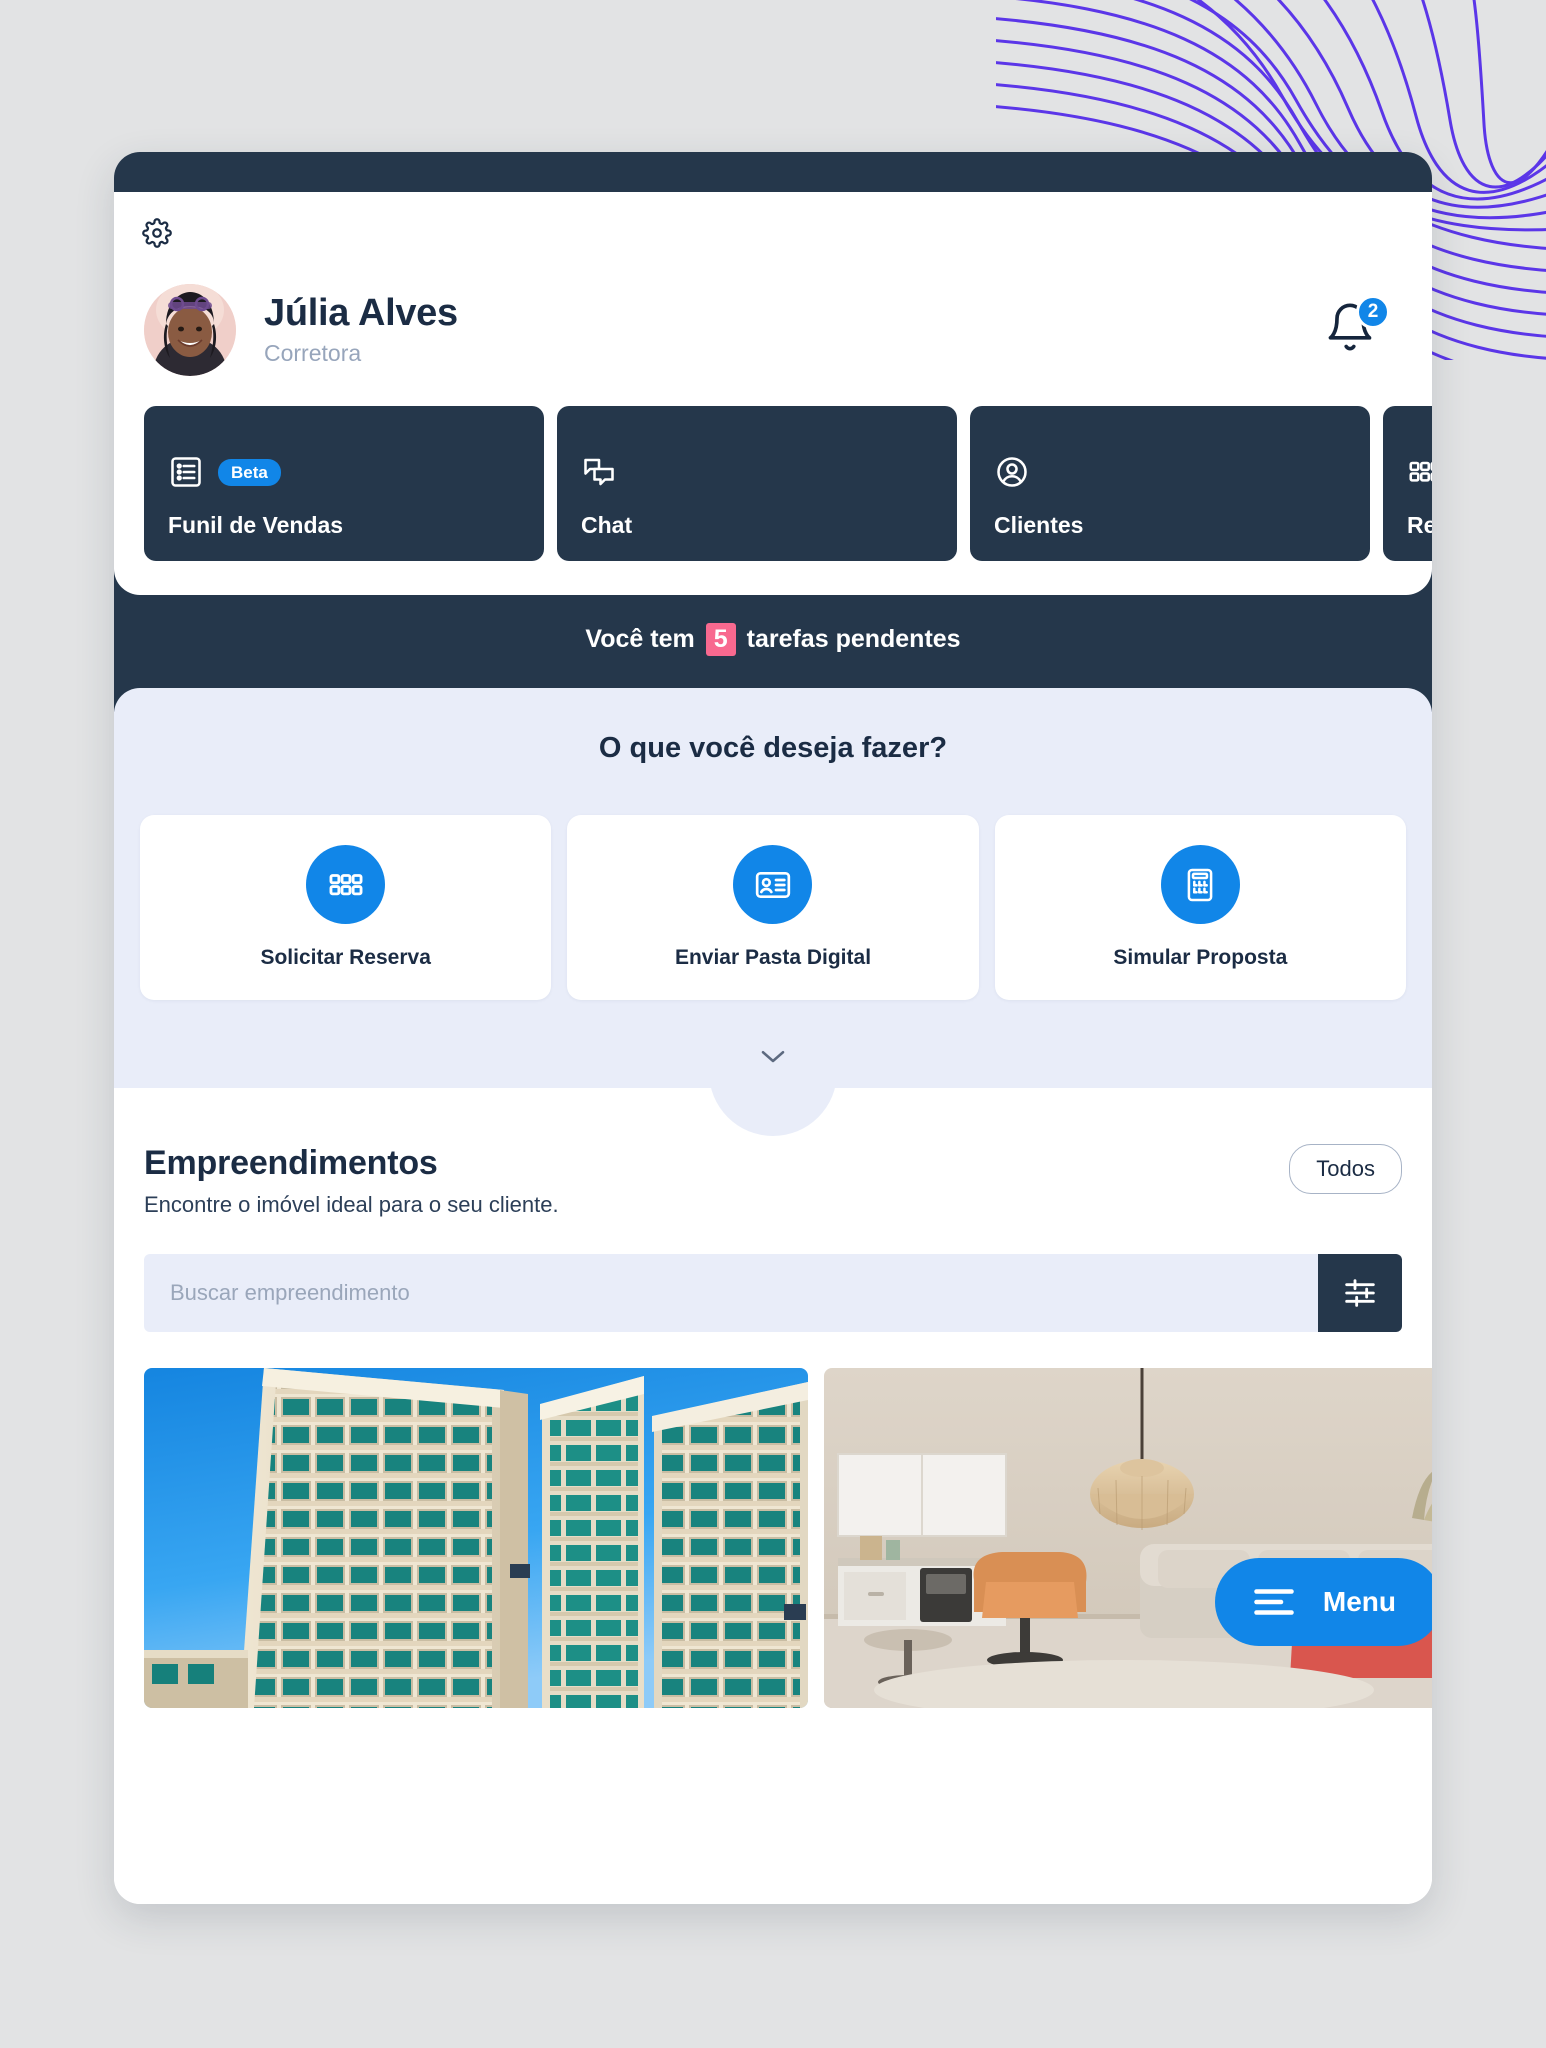 The image size is (1546, 2048). I want to click on nav-card-list: Beta Funil de Vendas Chat Clientes Re, so click(773, 485).